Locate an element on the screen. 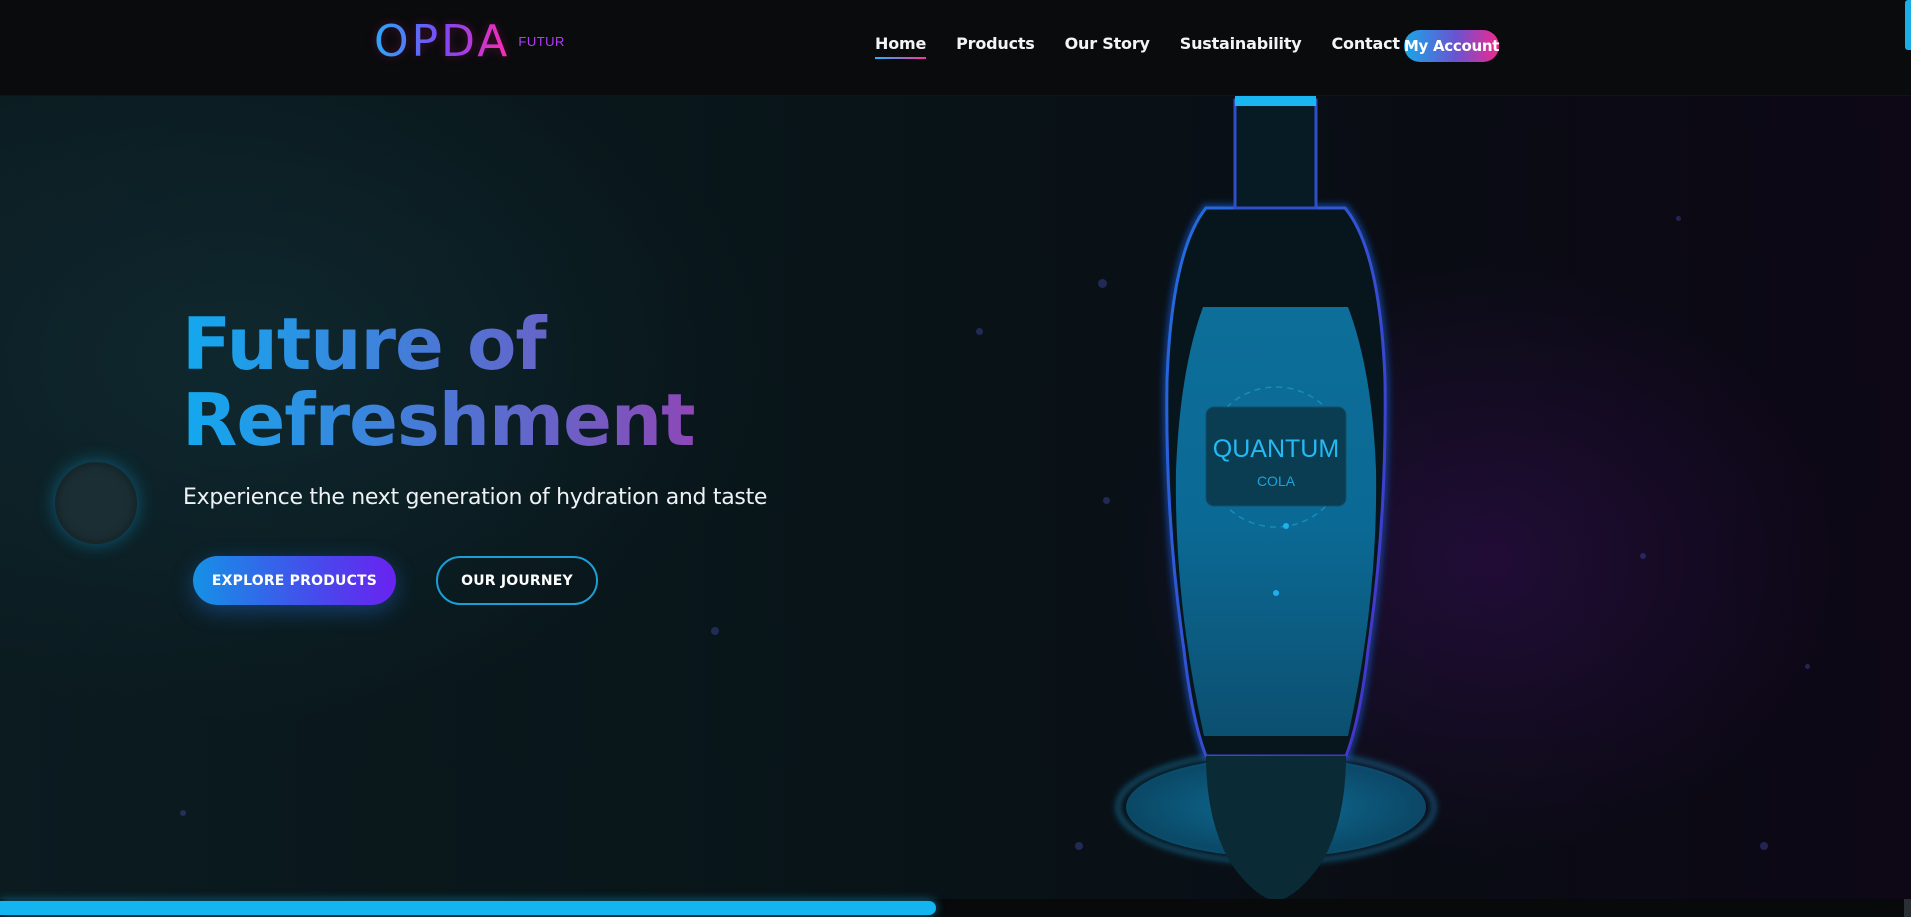  my-account-button: My Account is located at coordinates (1451, 46).